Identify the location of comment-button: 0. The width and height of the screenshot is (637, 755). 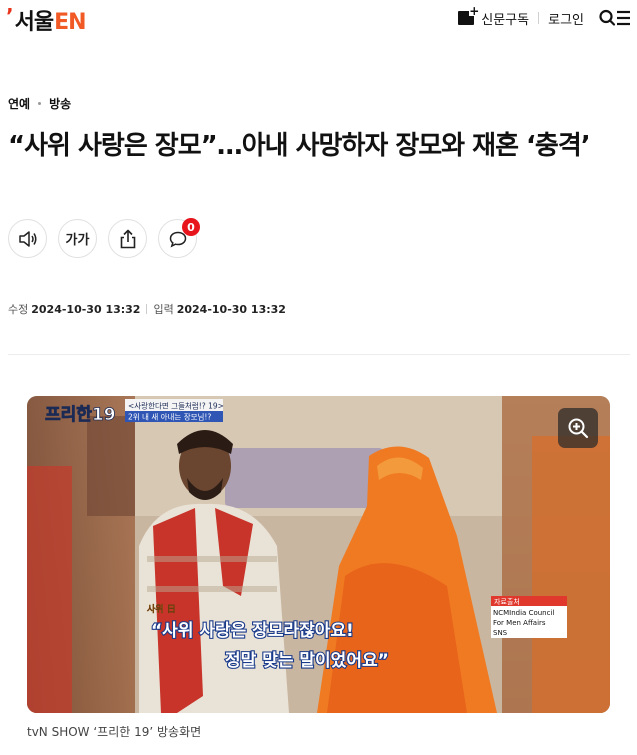
(179, 238).